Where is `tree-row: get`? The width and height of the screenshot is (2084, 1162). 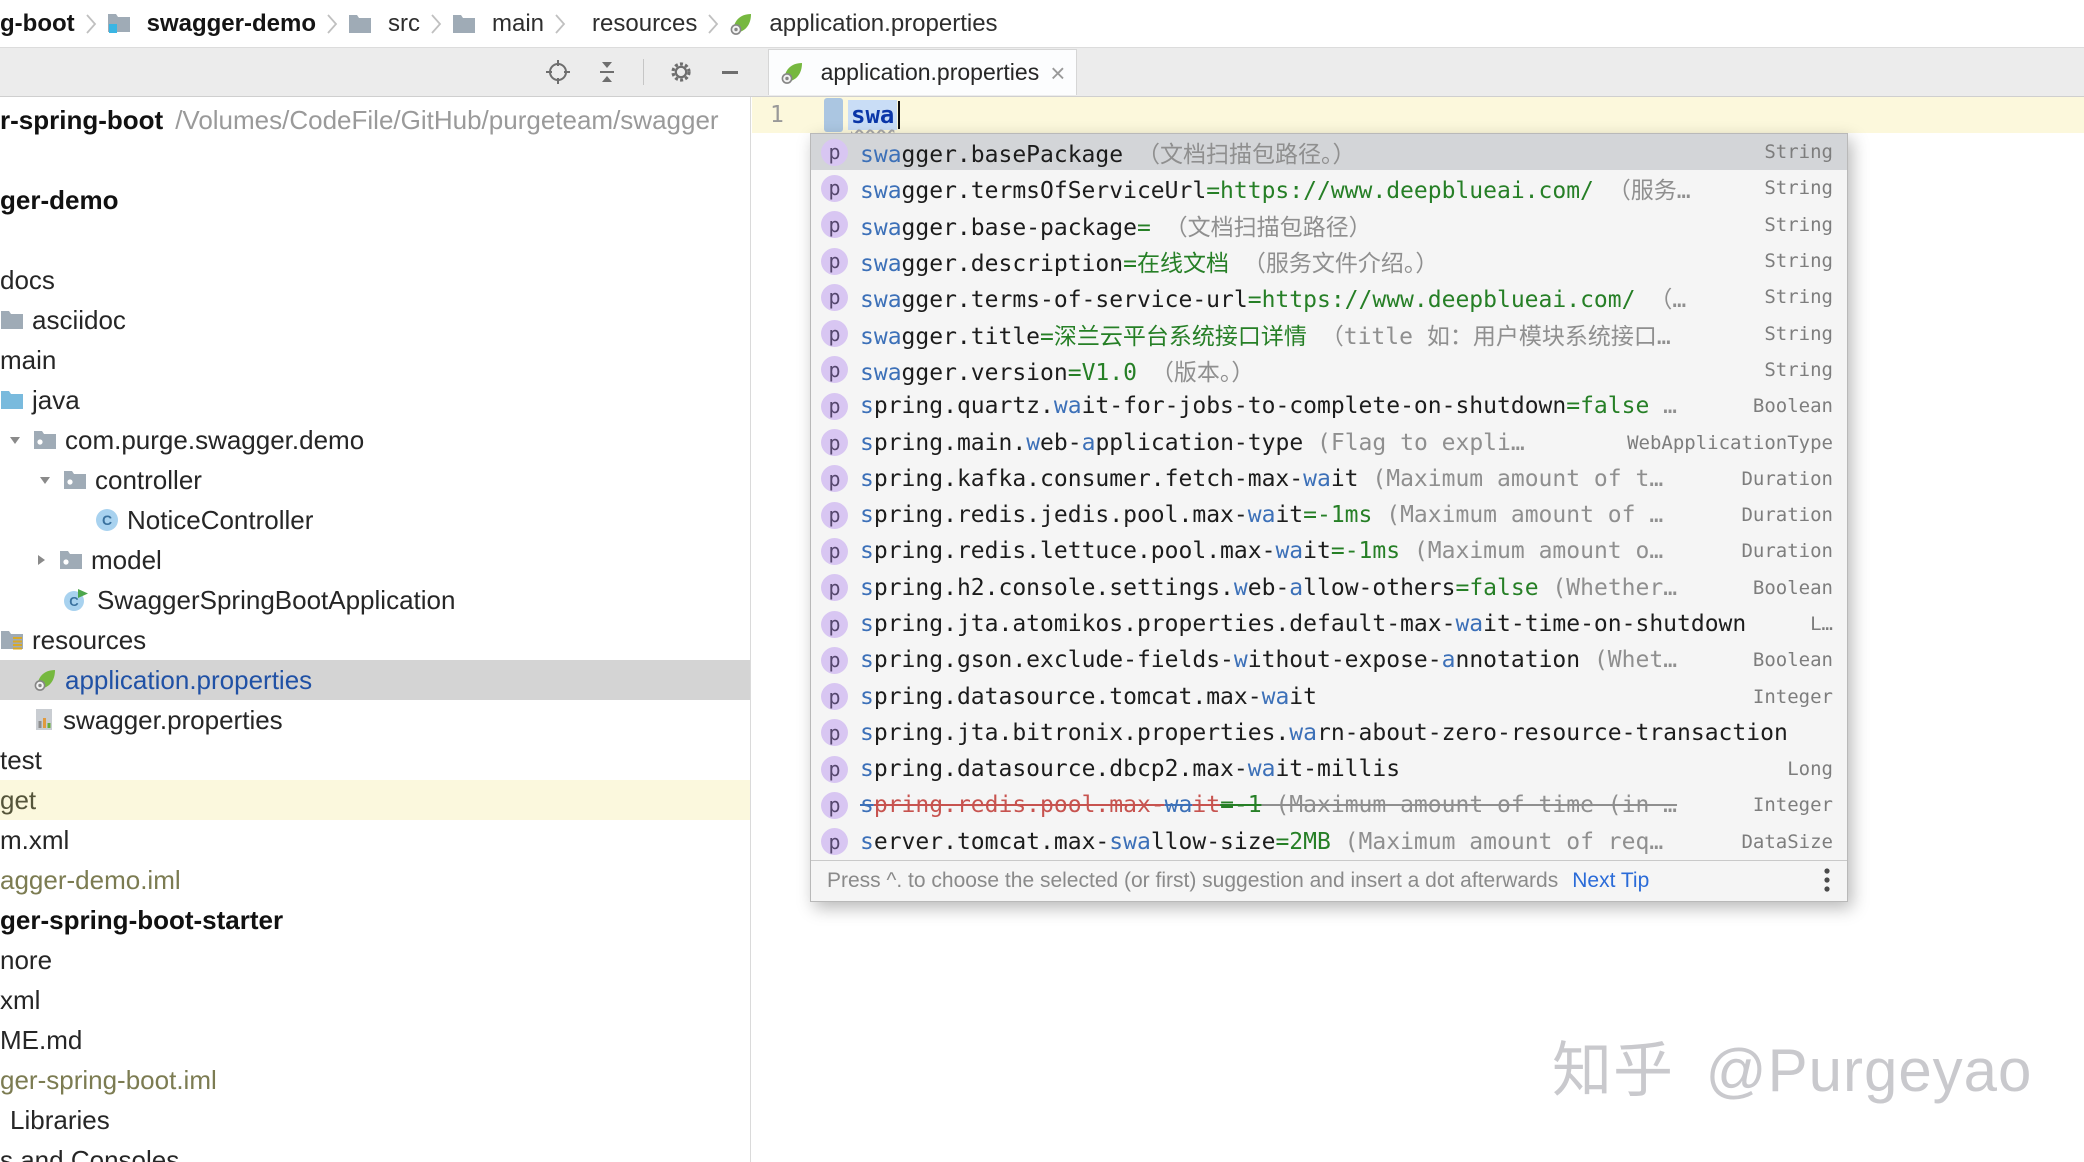 tree-row: get is located at coordinates (375, 800).